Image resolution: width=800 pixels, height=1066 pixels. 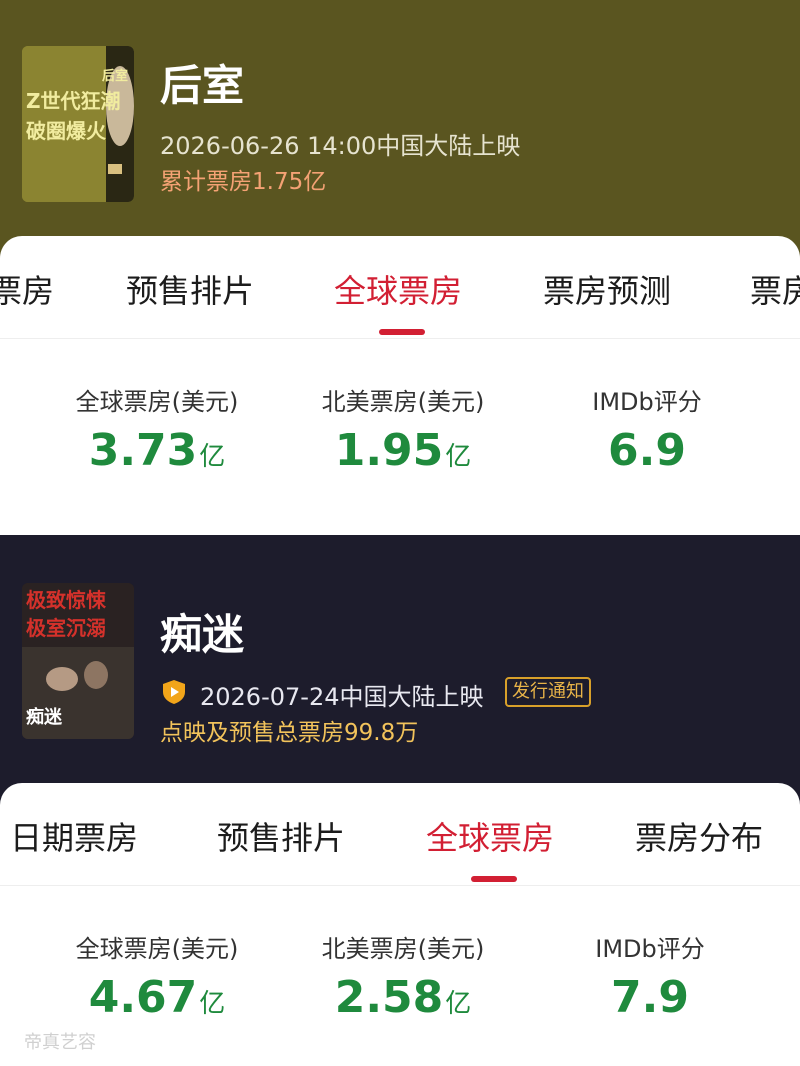 I want to click on poster-image: 极致惊悚 极室沉溺 痴迷, so click(x=78, y=661).